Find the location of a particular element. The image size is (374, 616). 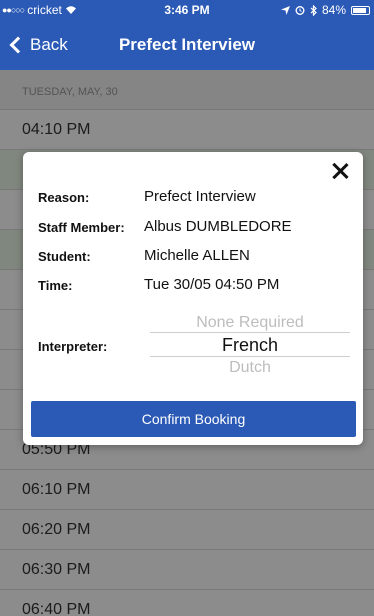

location-arrow-icon is located at coordinates (285, 10).